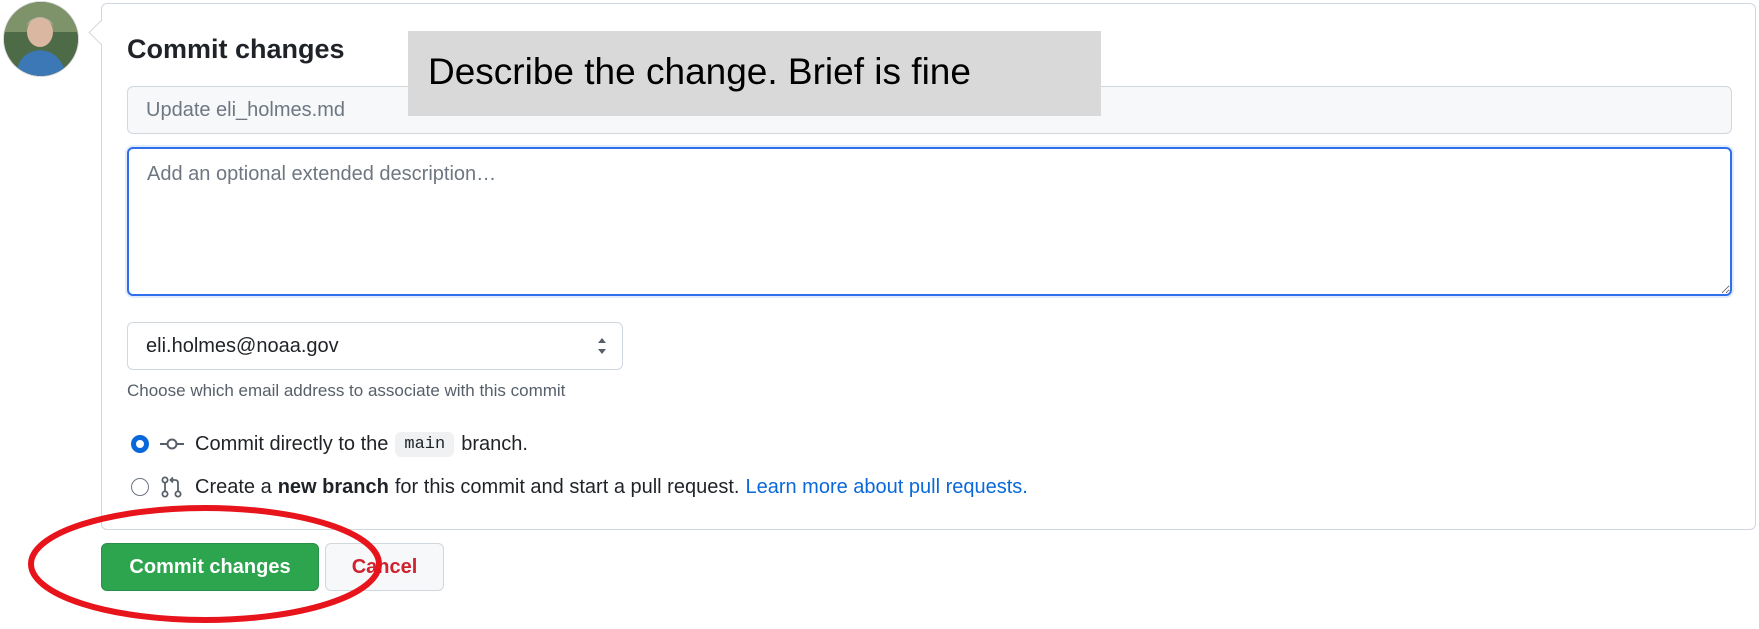  I want to click on git-pull-request-icon, so click(171, 487).